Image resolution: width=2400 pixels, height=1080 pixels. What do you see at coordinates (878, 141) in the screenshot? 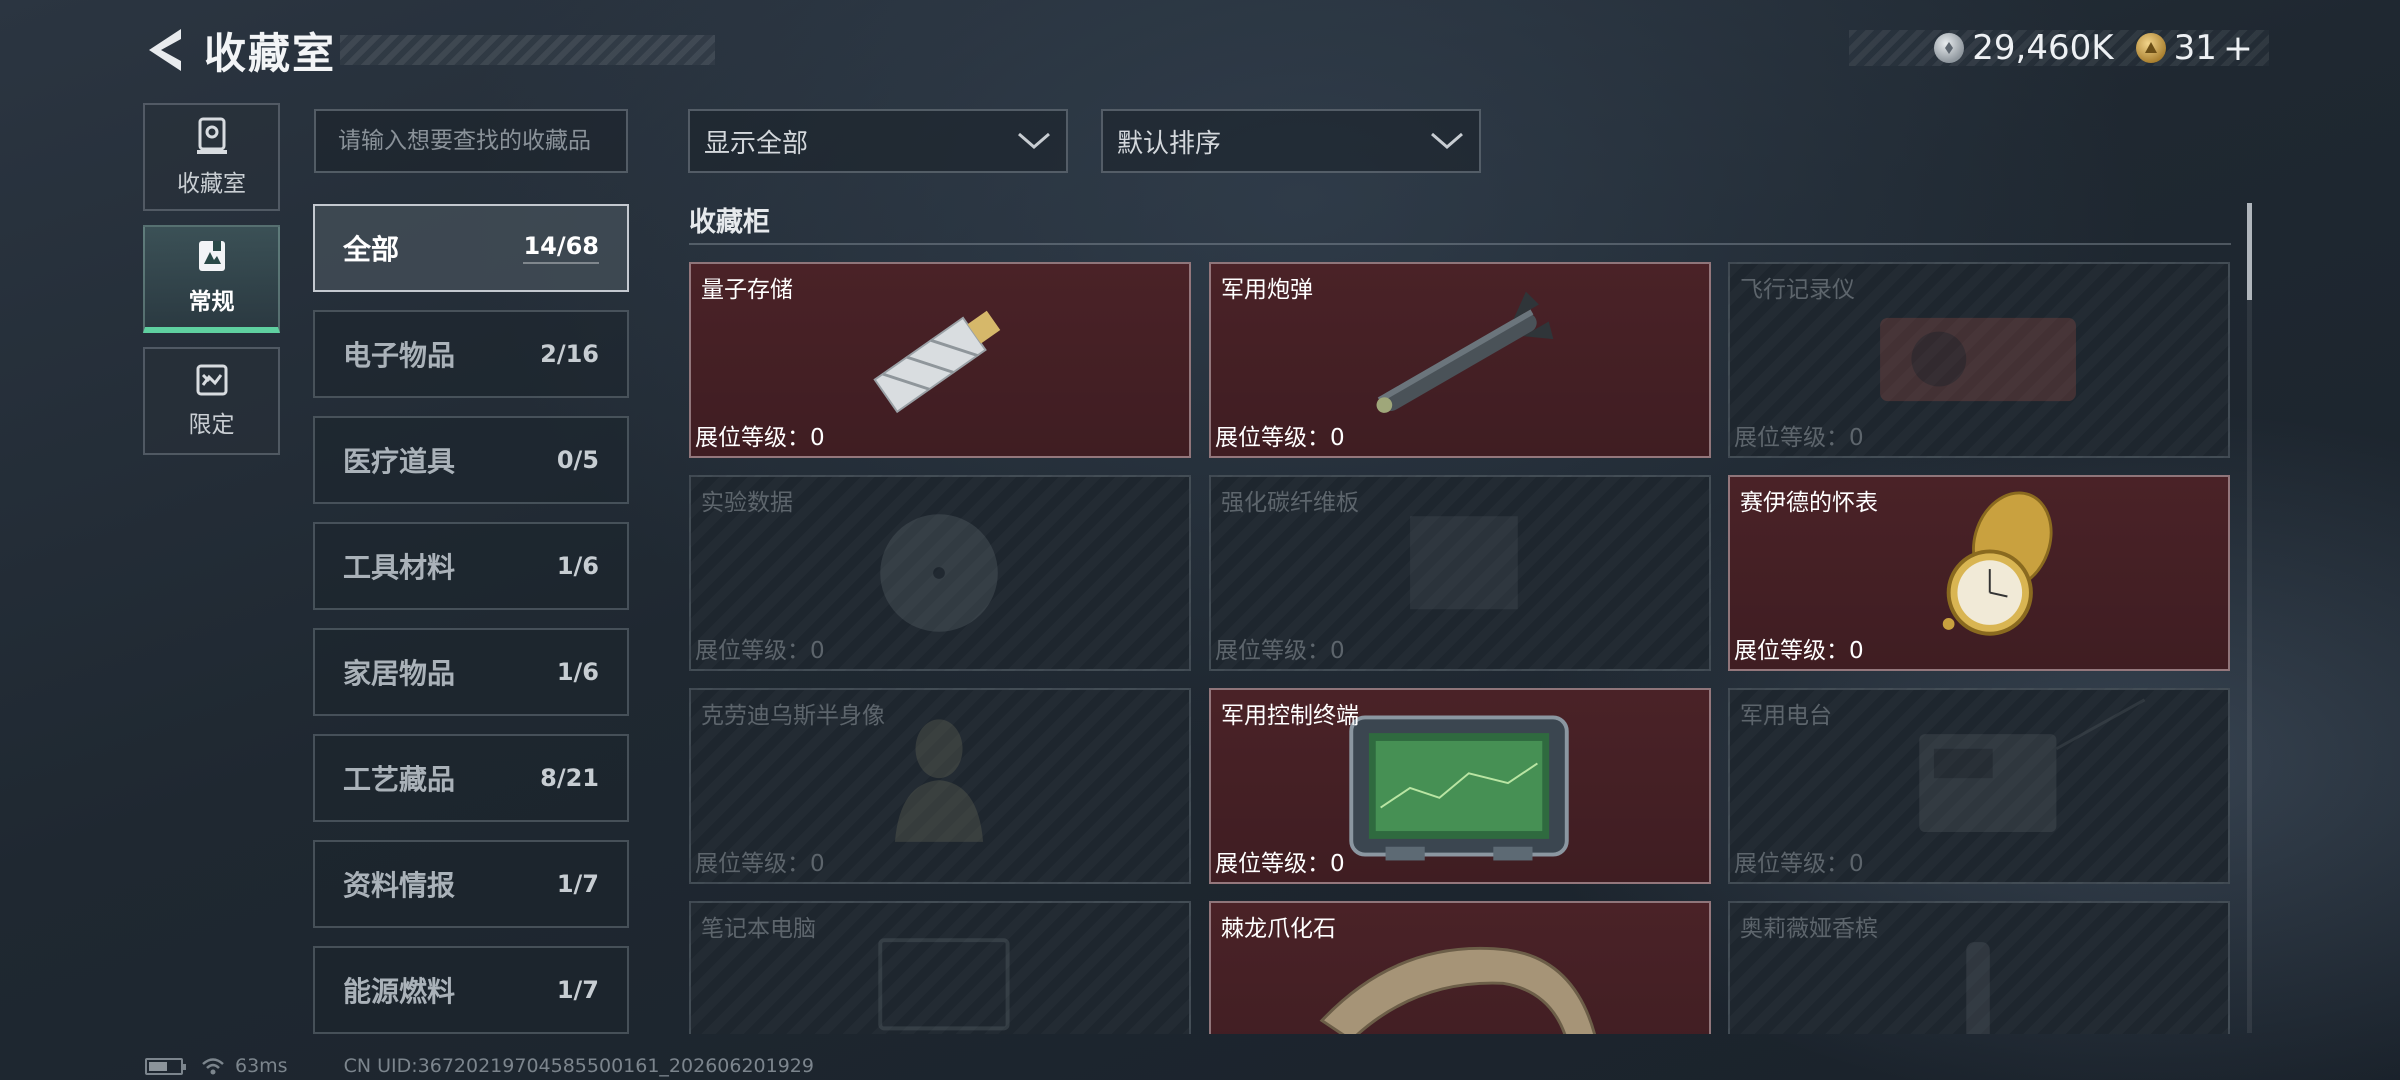
I see `display-filter-dropdown: 显示全部` at bounding box center [878, 141].